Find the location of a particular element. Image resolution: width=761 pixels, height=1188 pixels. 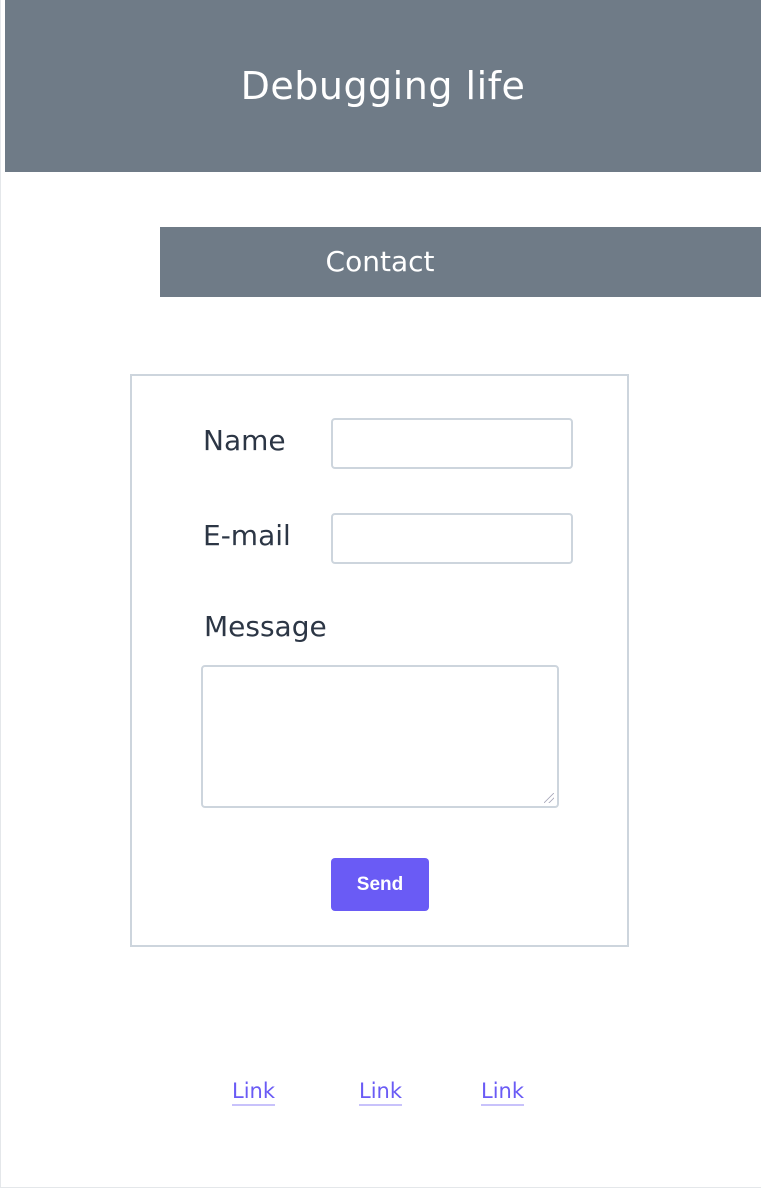

section-title: Contact is located at coordinates (380, 261).